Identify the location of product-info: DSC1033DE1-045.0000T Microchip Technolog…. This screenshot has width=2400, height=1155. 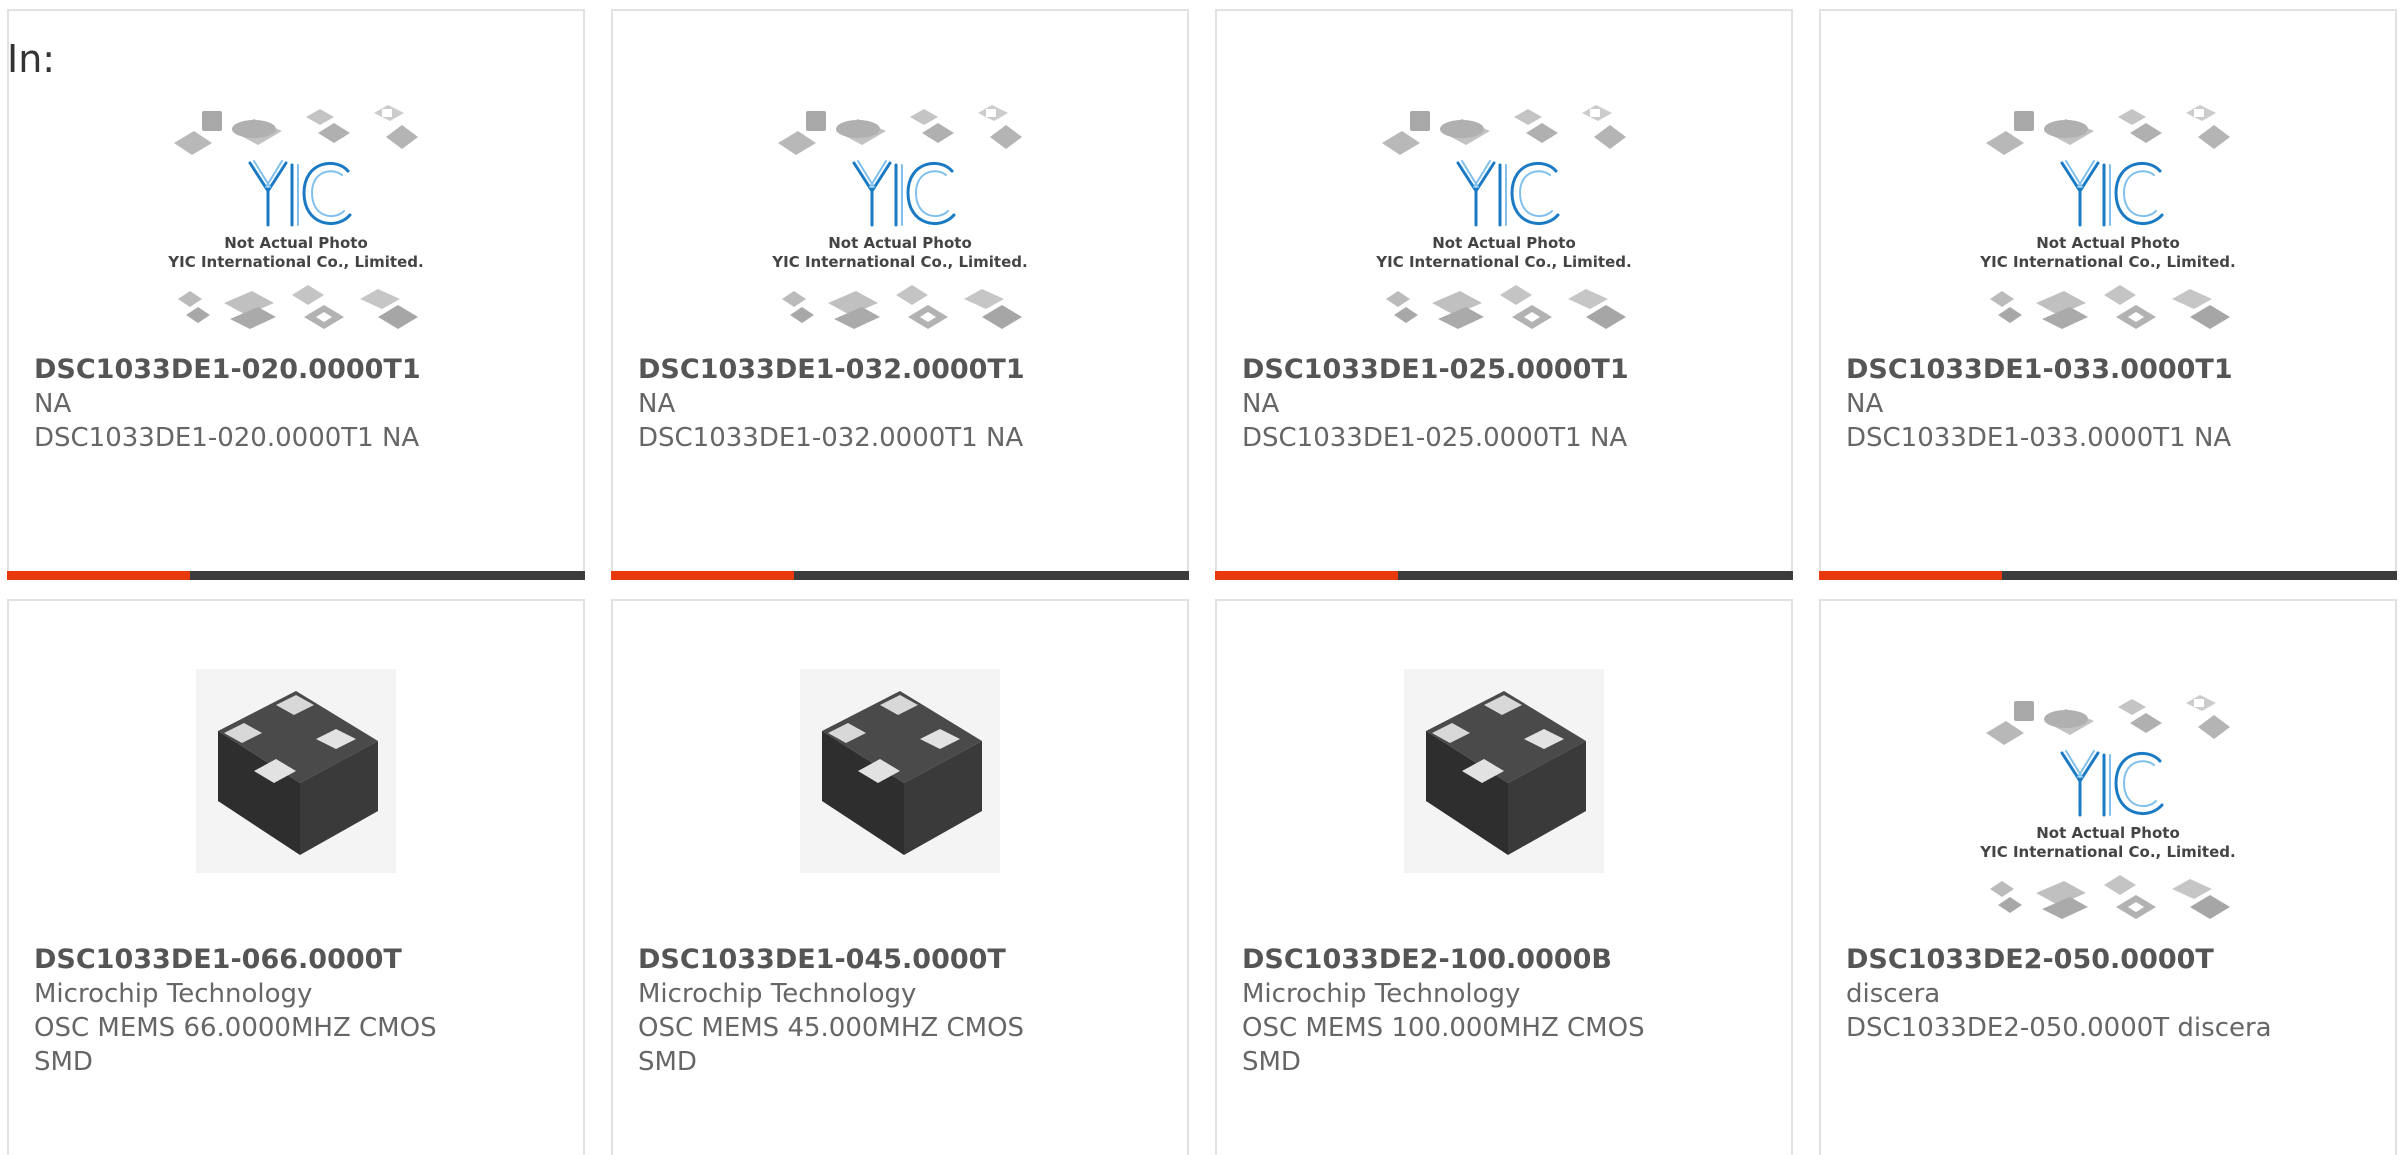
(902, 1011).